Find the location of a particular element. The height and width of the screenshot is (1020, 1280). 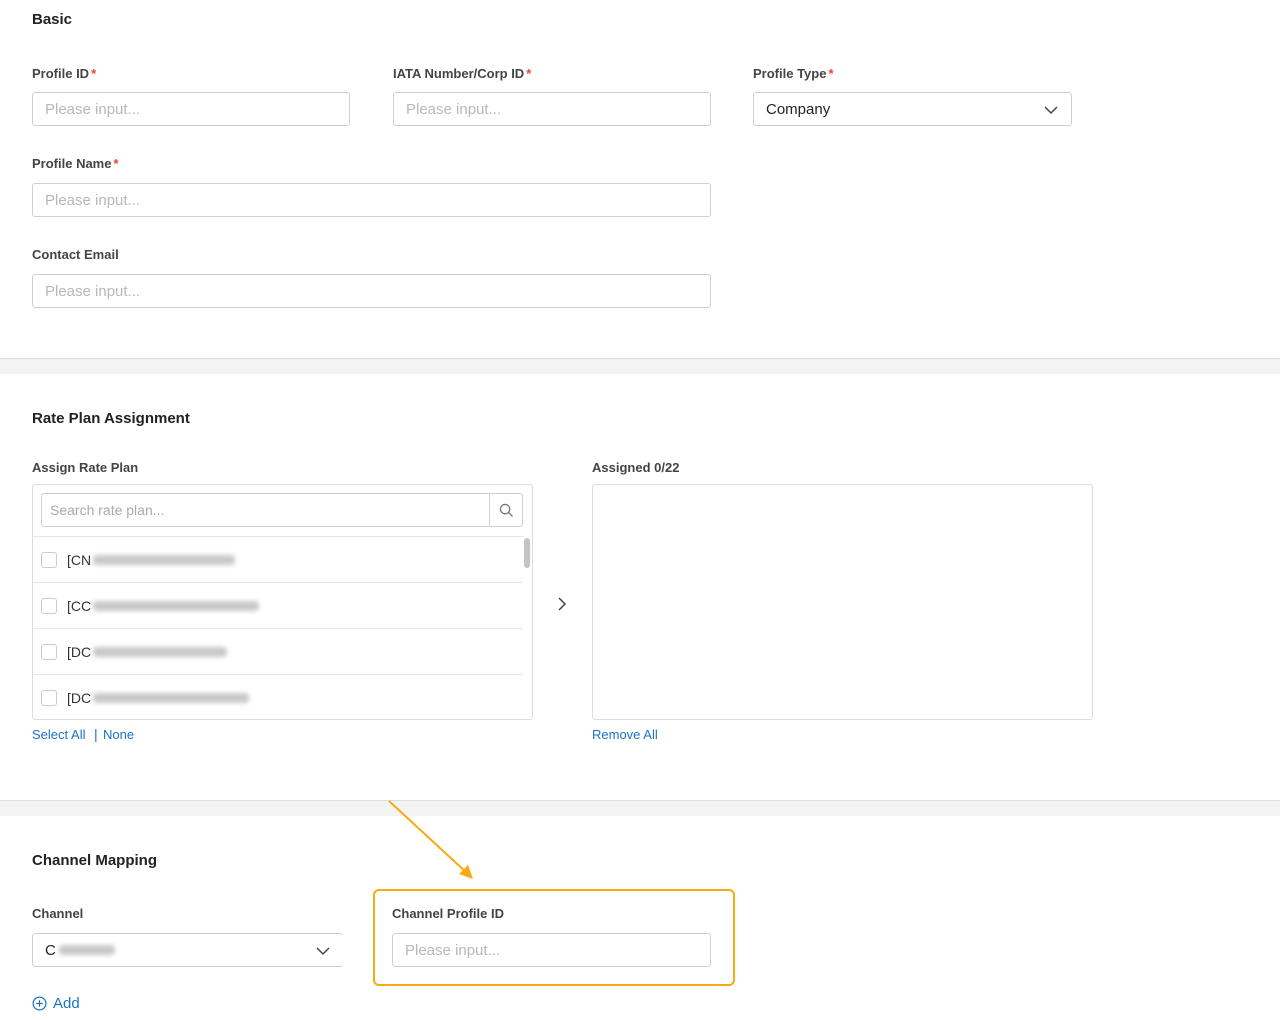

add-circle-icon is located at coordinates (39, 1003).